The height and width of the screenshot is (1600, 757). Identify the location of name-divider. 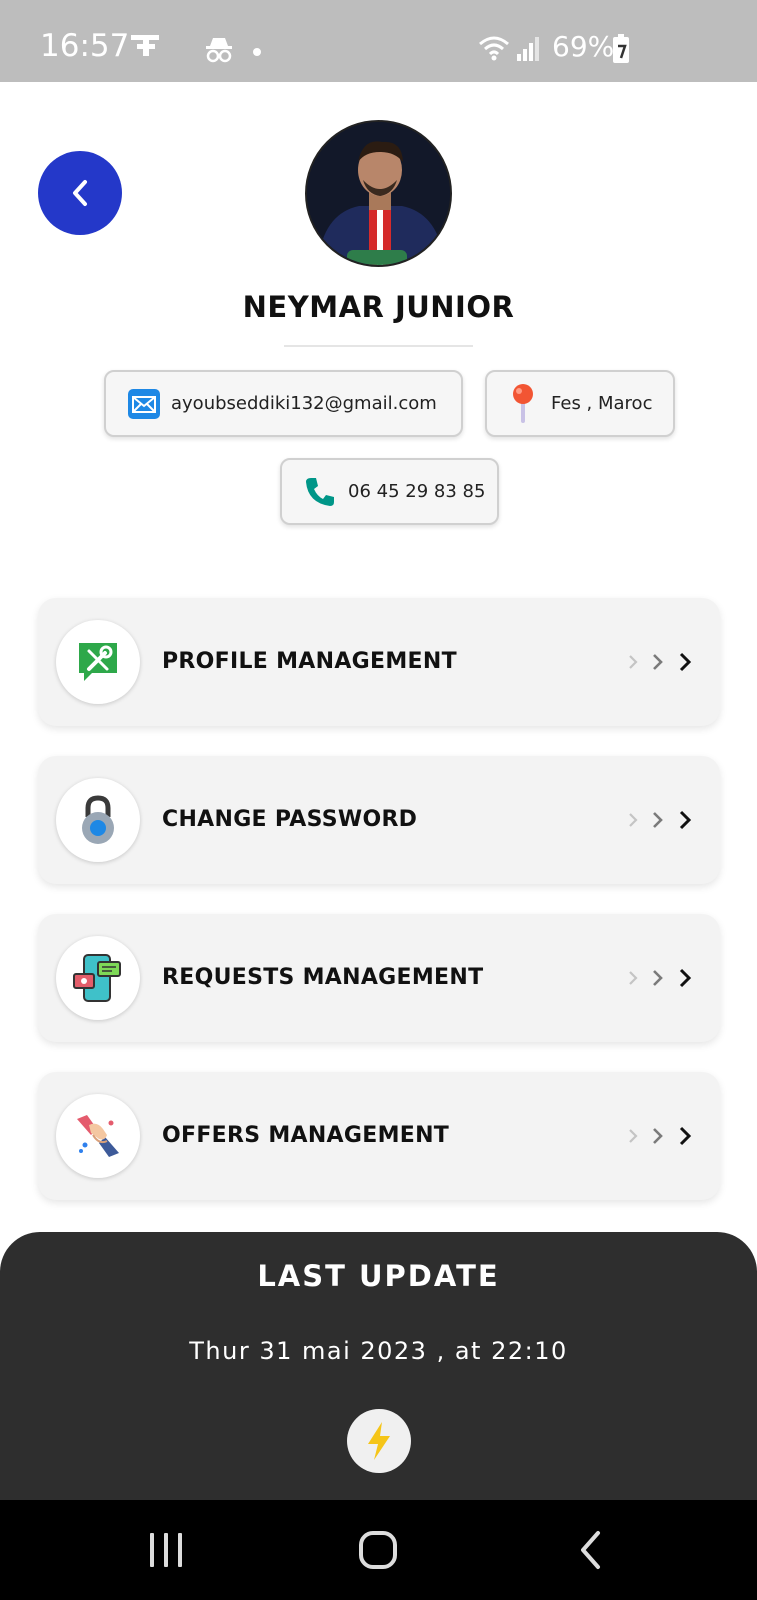
(378, 346).